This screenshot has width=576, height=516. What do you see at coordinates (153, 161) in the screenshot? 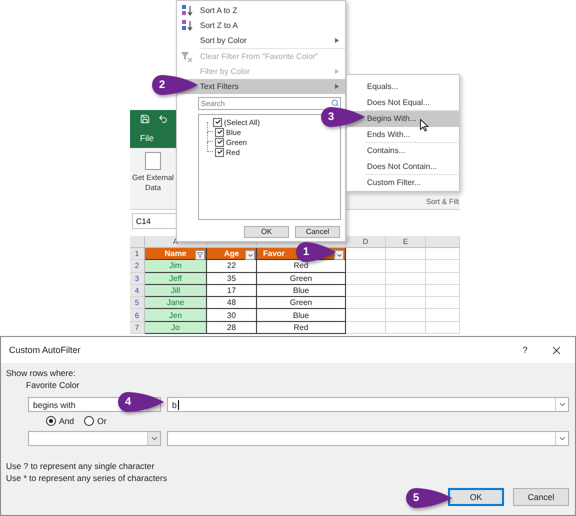
I see `document-icon` at bounding box center [153, 161].